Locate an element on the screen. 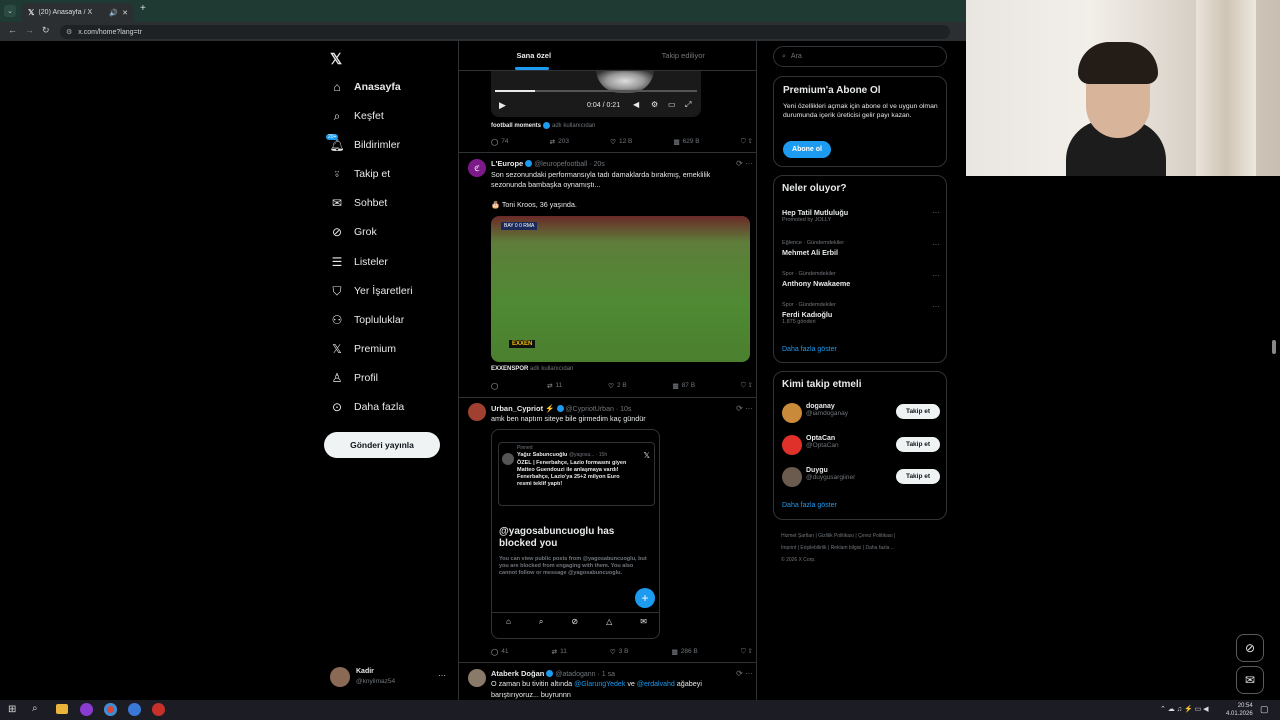 The width and height of the screenshot is (1280, 720). account-switcher: Kadir @knyilmaz54 ··· is located at coordinates (395, 678).